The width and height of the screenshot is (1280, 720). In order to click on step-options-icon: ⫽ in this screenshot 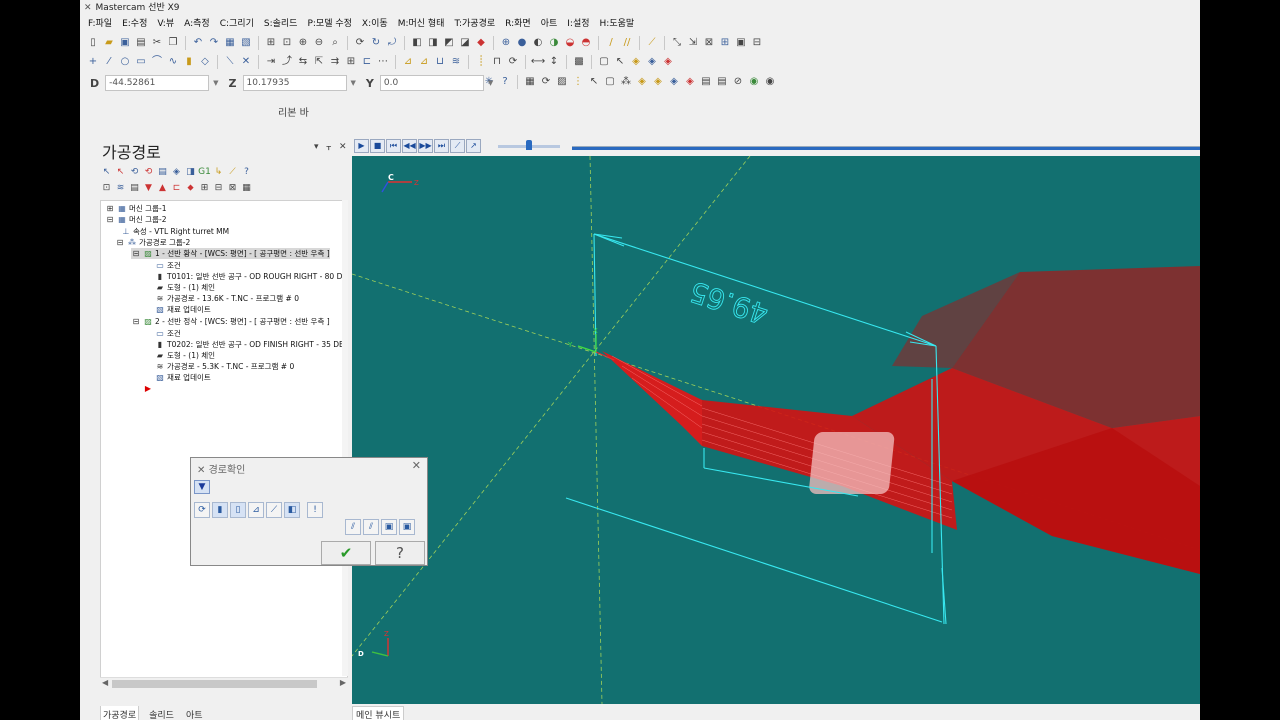, I will do `click(353, 527)`.